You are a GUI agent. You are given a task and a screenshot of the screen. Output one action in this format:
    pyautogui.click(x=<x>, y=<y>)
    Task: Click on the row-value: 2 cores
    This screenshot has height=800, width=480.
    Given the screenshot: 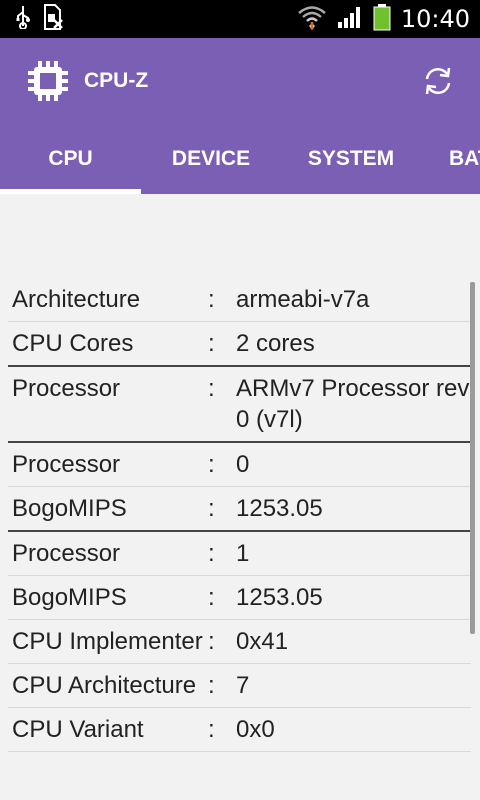 What is the action you would take?
    pyautogui.click(x=275, y=343)
    